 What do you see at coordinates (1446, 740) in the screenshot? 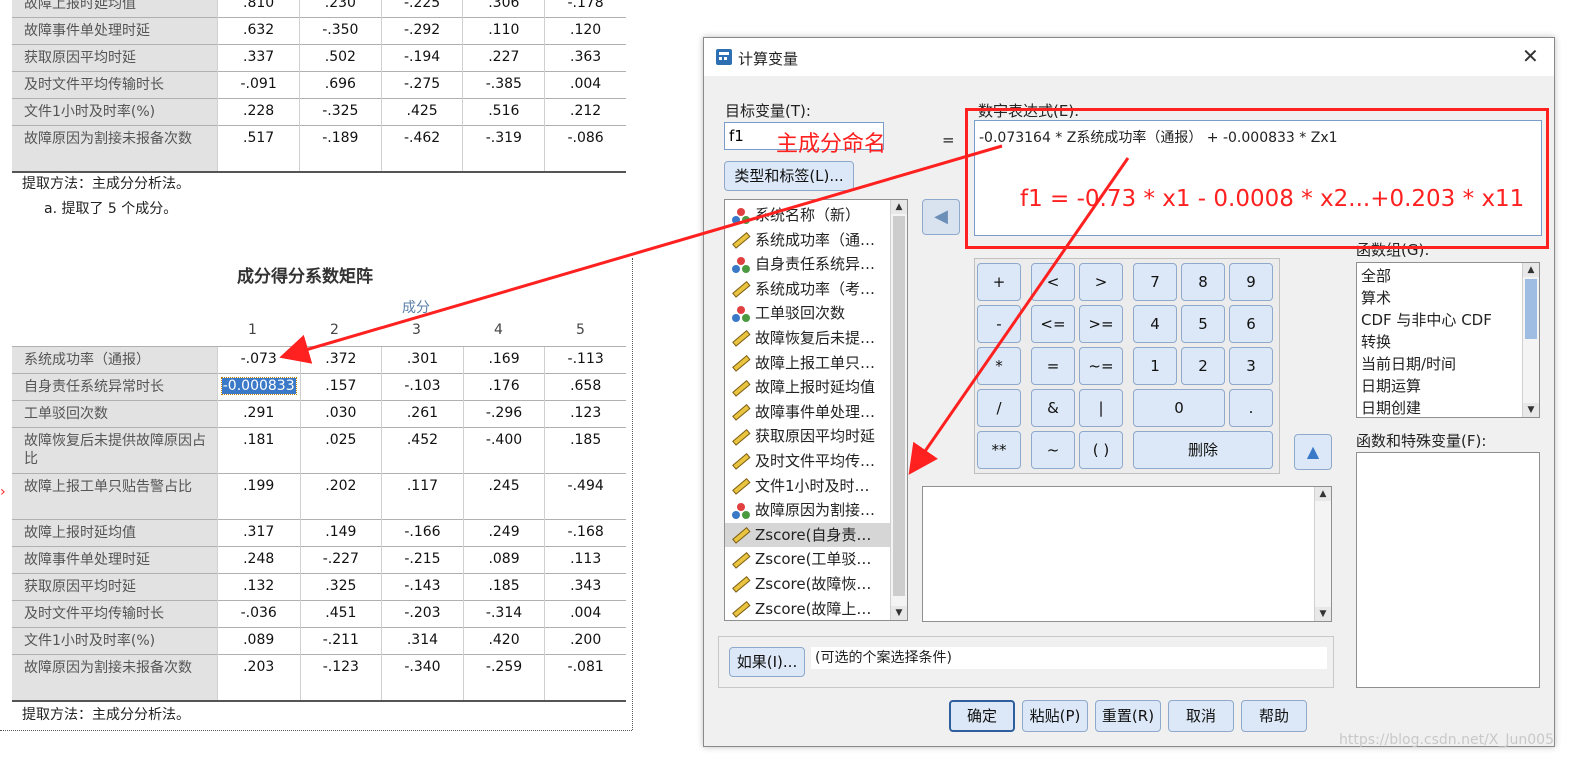
I see `watermark: https://blog.csdn.net/X_Jun005` at bounding box center [1446, 740].